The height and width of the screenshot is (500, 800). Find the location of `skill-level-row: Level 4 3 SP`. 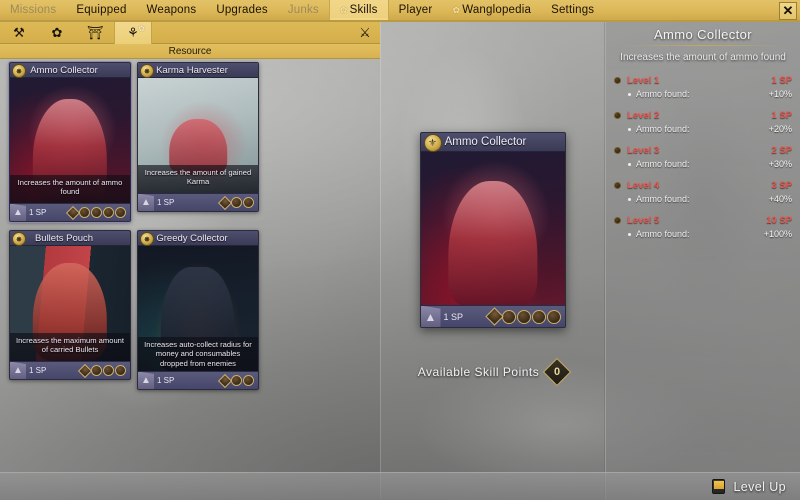

skill-level-row: Level 4 3 SP is located at coordinates (703, 185).